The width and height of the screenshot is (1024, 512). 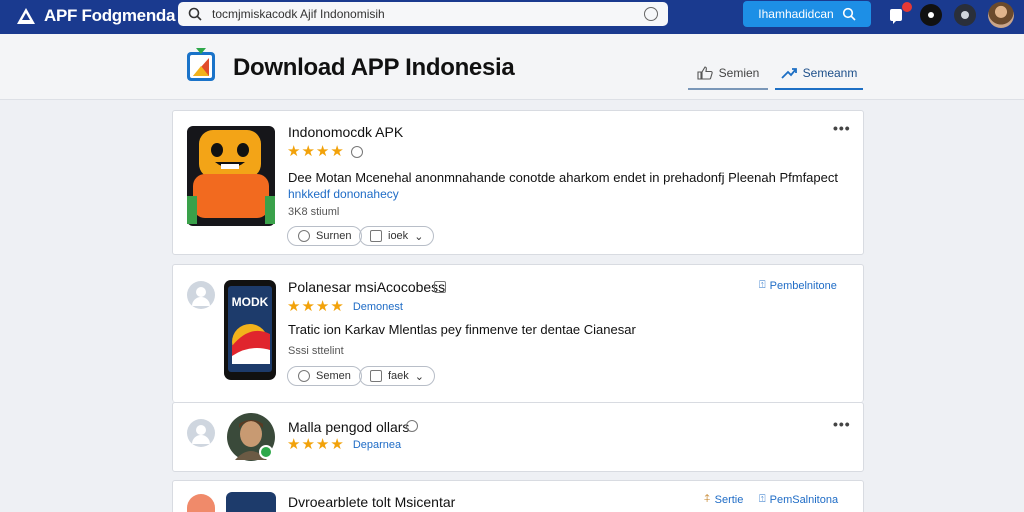 What do you see at coordinates (26, 16) in the screenshot?
I see `app-logo-icon` at bounding box center [26, 16].